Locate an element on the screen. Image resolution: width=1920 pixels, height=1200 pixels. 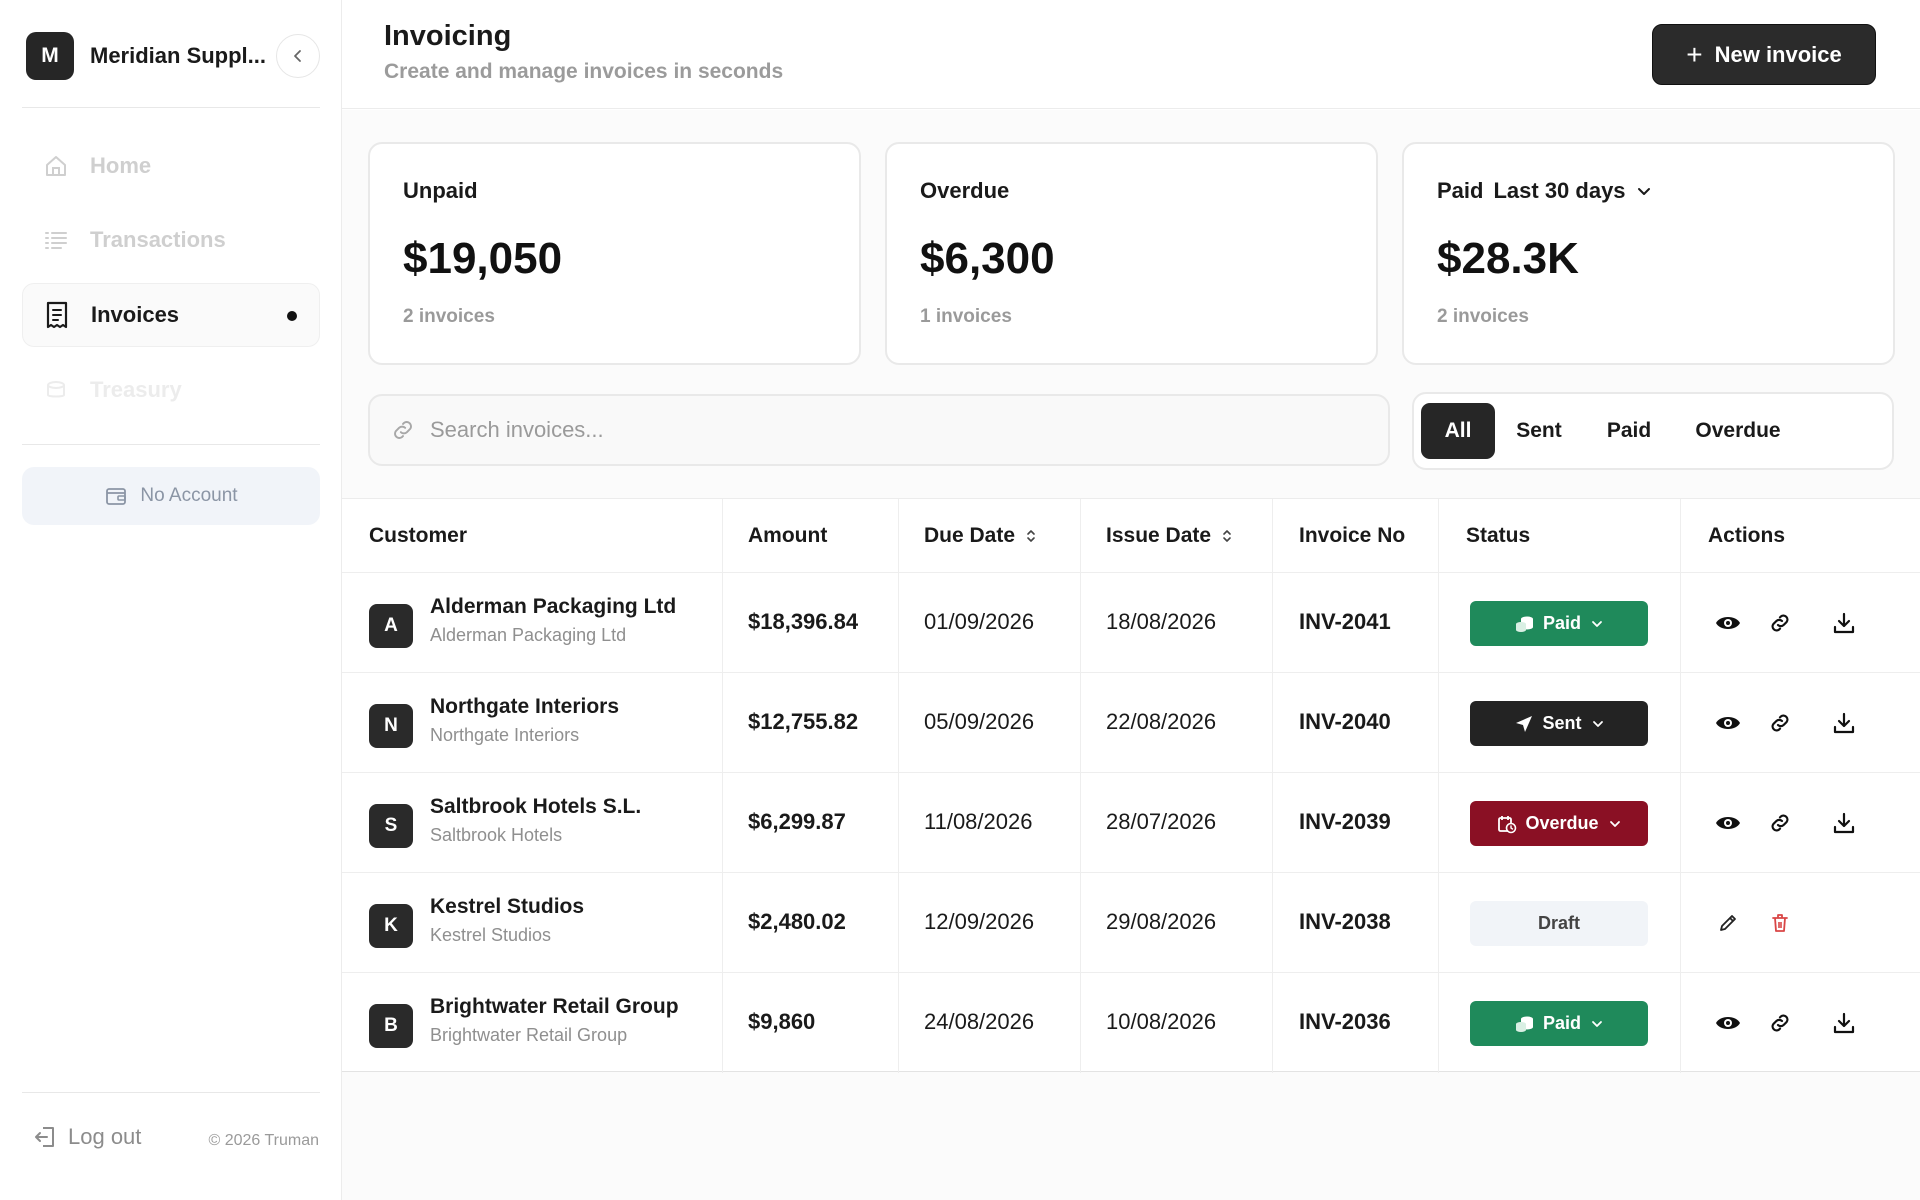
summary-card-unpaid: Unpaid $19,050 2 invoices is located at coordinates (614, 253).